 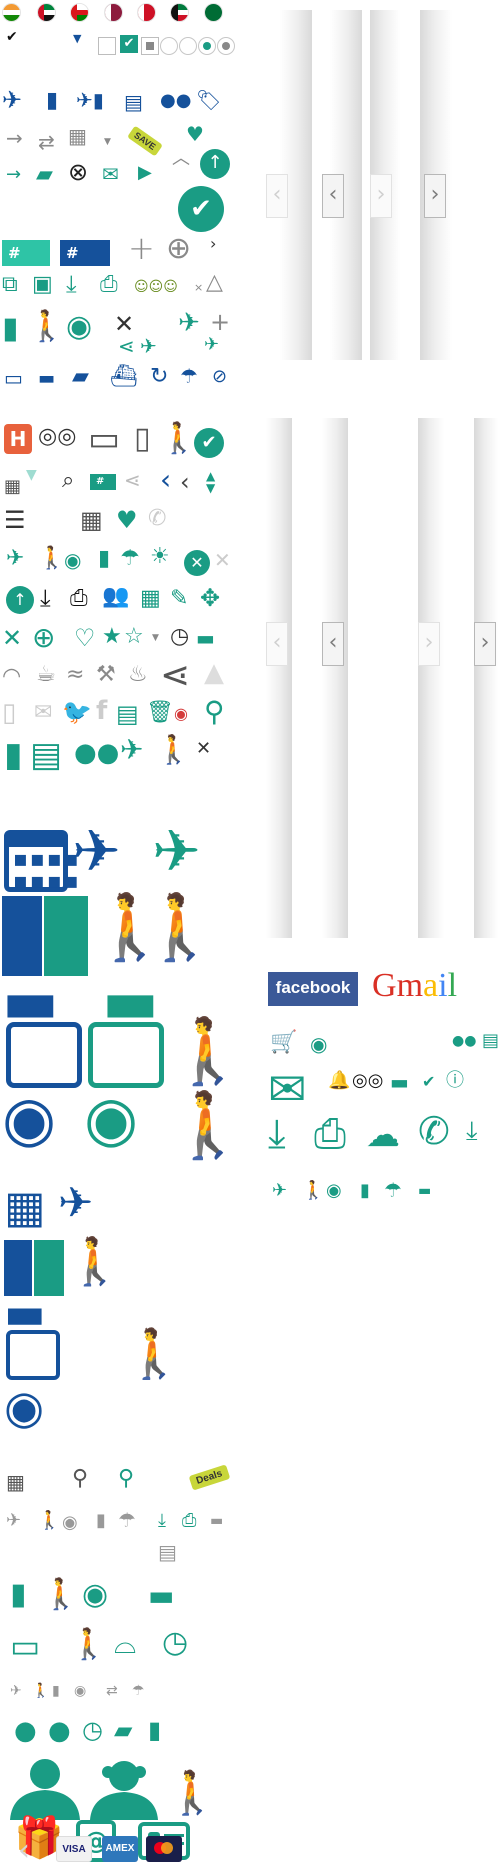 I want to click on dining-gray-icon: ◉, so click(x=70, y=1522).